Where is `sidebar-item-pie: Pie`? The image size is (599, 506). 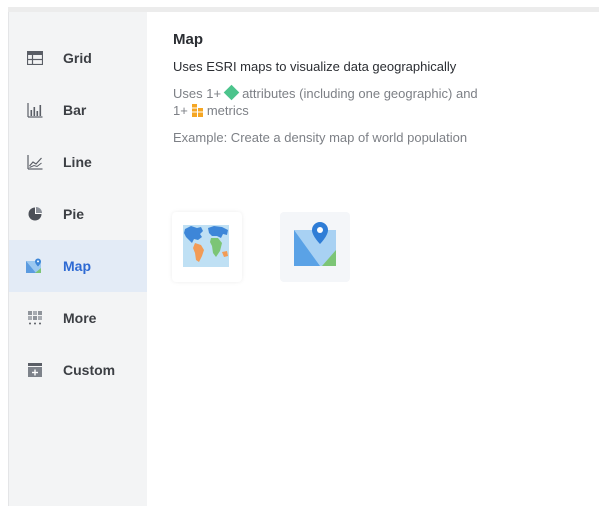 sidebar-item-pie: Pie is located at coordinates (78, 214).